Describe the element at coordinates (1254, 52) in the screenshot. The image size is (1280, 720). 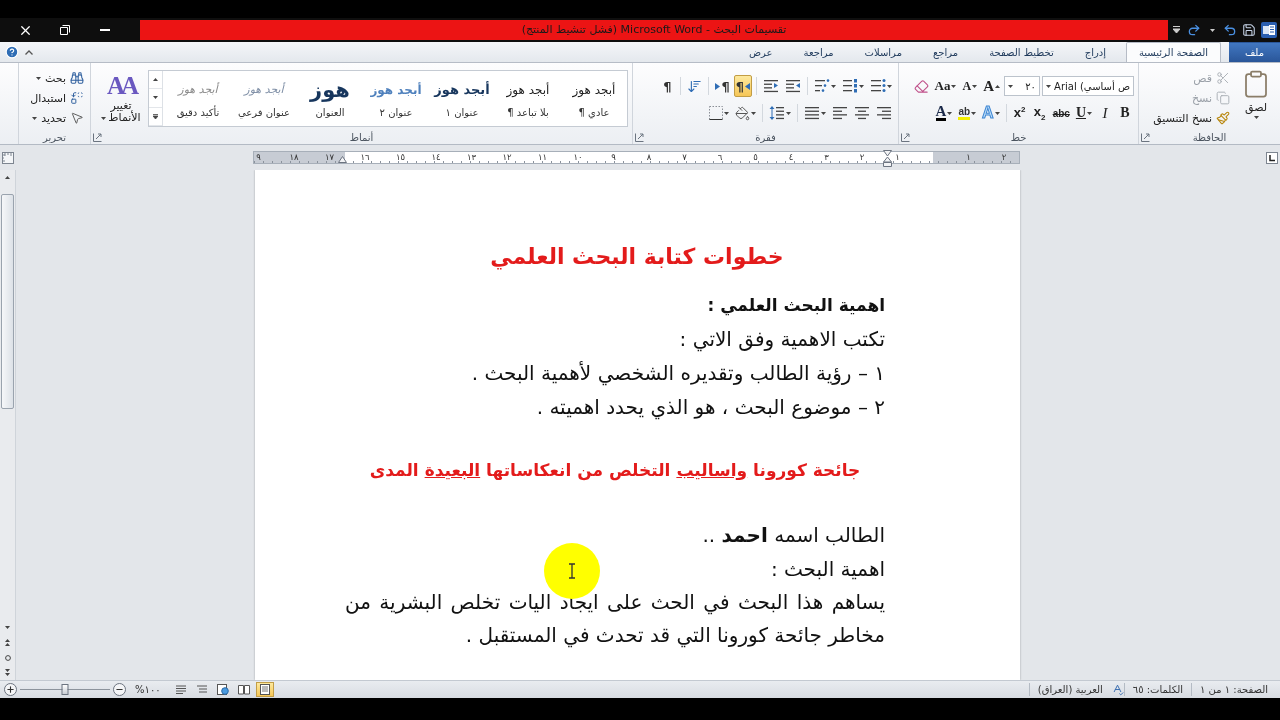
I see `ribbon-tab: ملف` at that location.